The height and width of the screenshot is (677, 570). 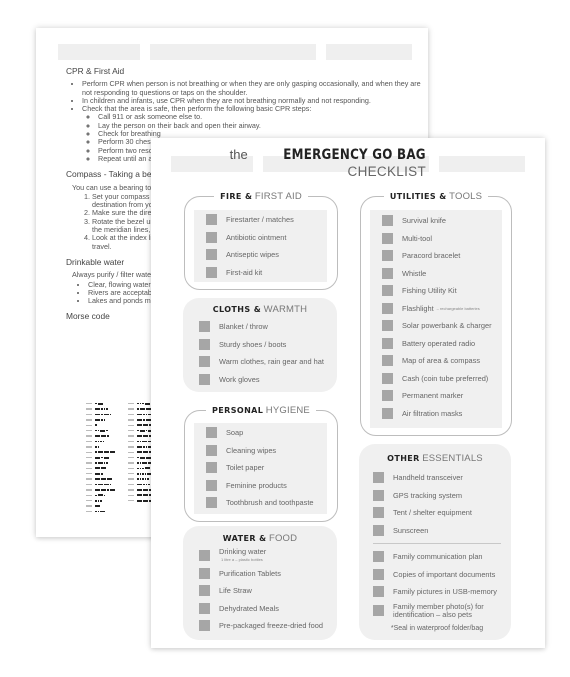 What do you see at coordinates (437, 291) in the screenshot?
I see `checklist-item: Fishing Utility Kit` at bounding box center [437, 291].